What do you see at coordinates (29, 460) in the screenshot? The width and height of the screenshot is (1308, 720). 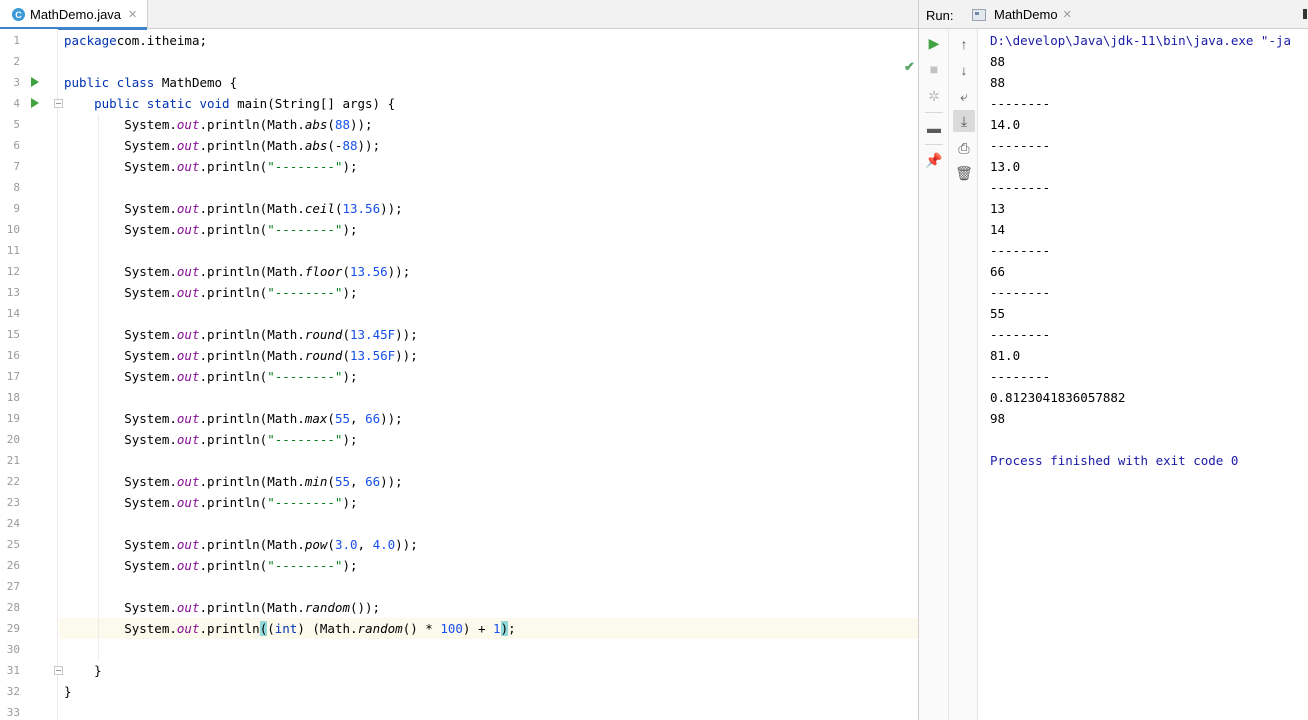 I see `gutter-row: 21` at bounding box center [29, 460].